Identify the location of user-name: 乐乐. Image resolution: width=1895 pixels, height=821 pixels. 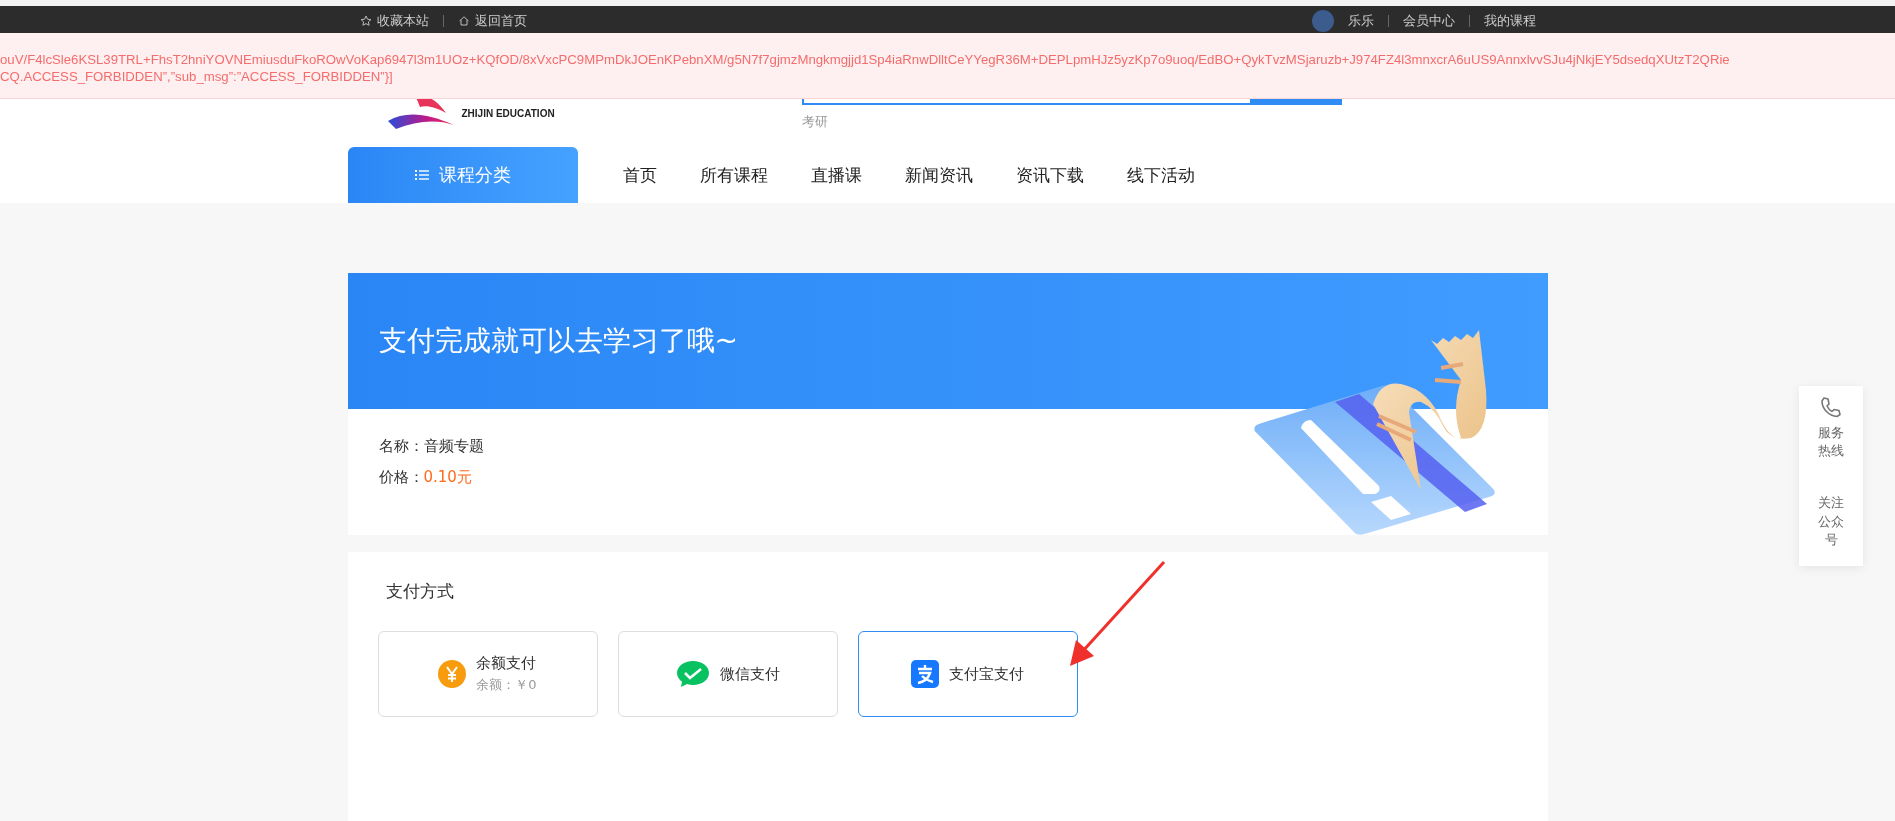
(1360, 21).